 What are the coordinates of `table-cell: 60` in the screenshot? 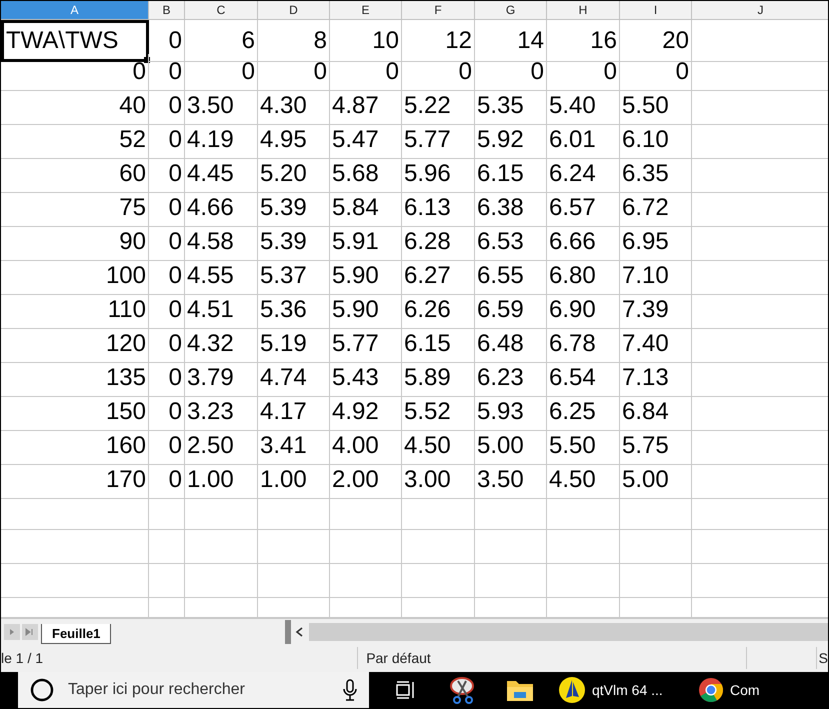 It's located at (75, 174).